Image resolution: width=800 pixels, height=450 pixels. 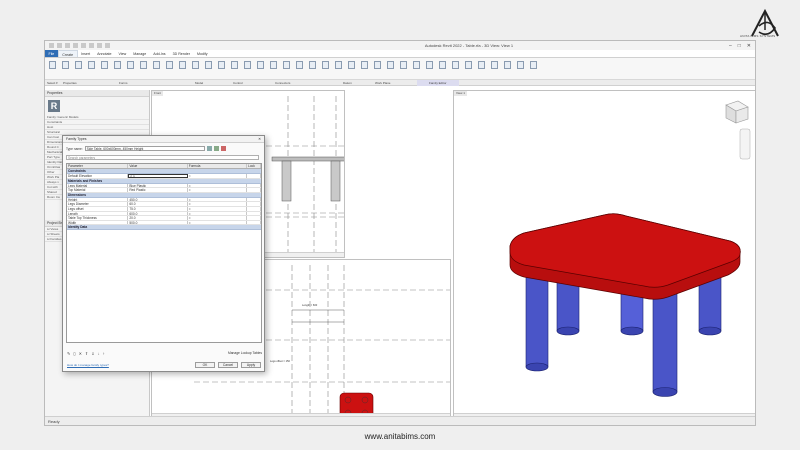 I want to click on sort-ascending-icon: ↓, so click(x=99, y=353).